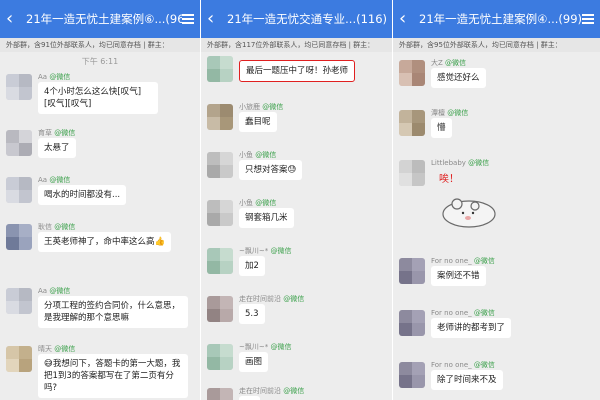 The width and height of the screenshot is (600, 400). Describe the element at coordinates (57, 148) in the screenshot. I see `message-bubble: 太悬了` at that location.